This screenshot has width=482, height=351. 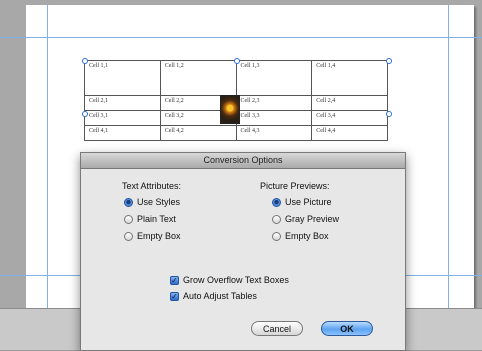 I want to click on radio-gray-preview: Gray Preview, so click(x=305, y=219).